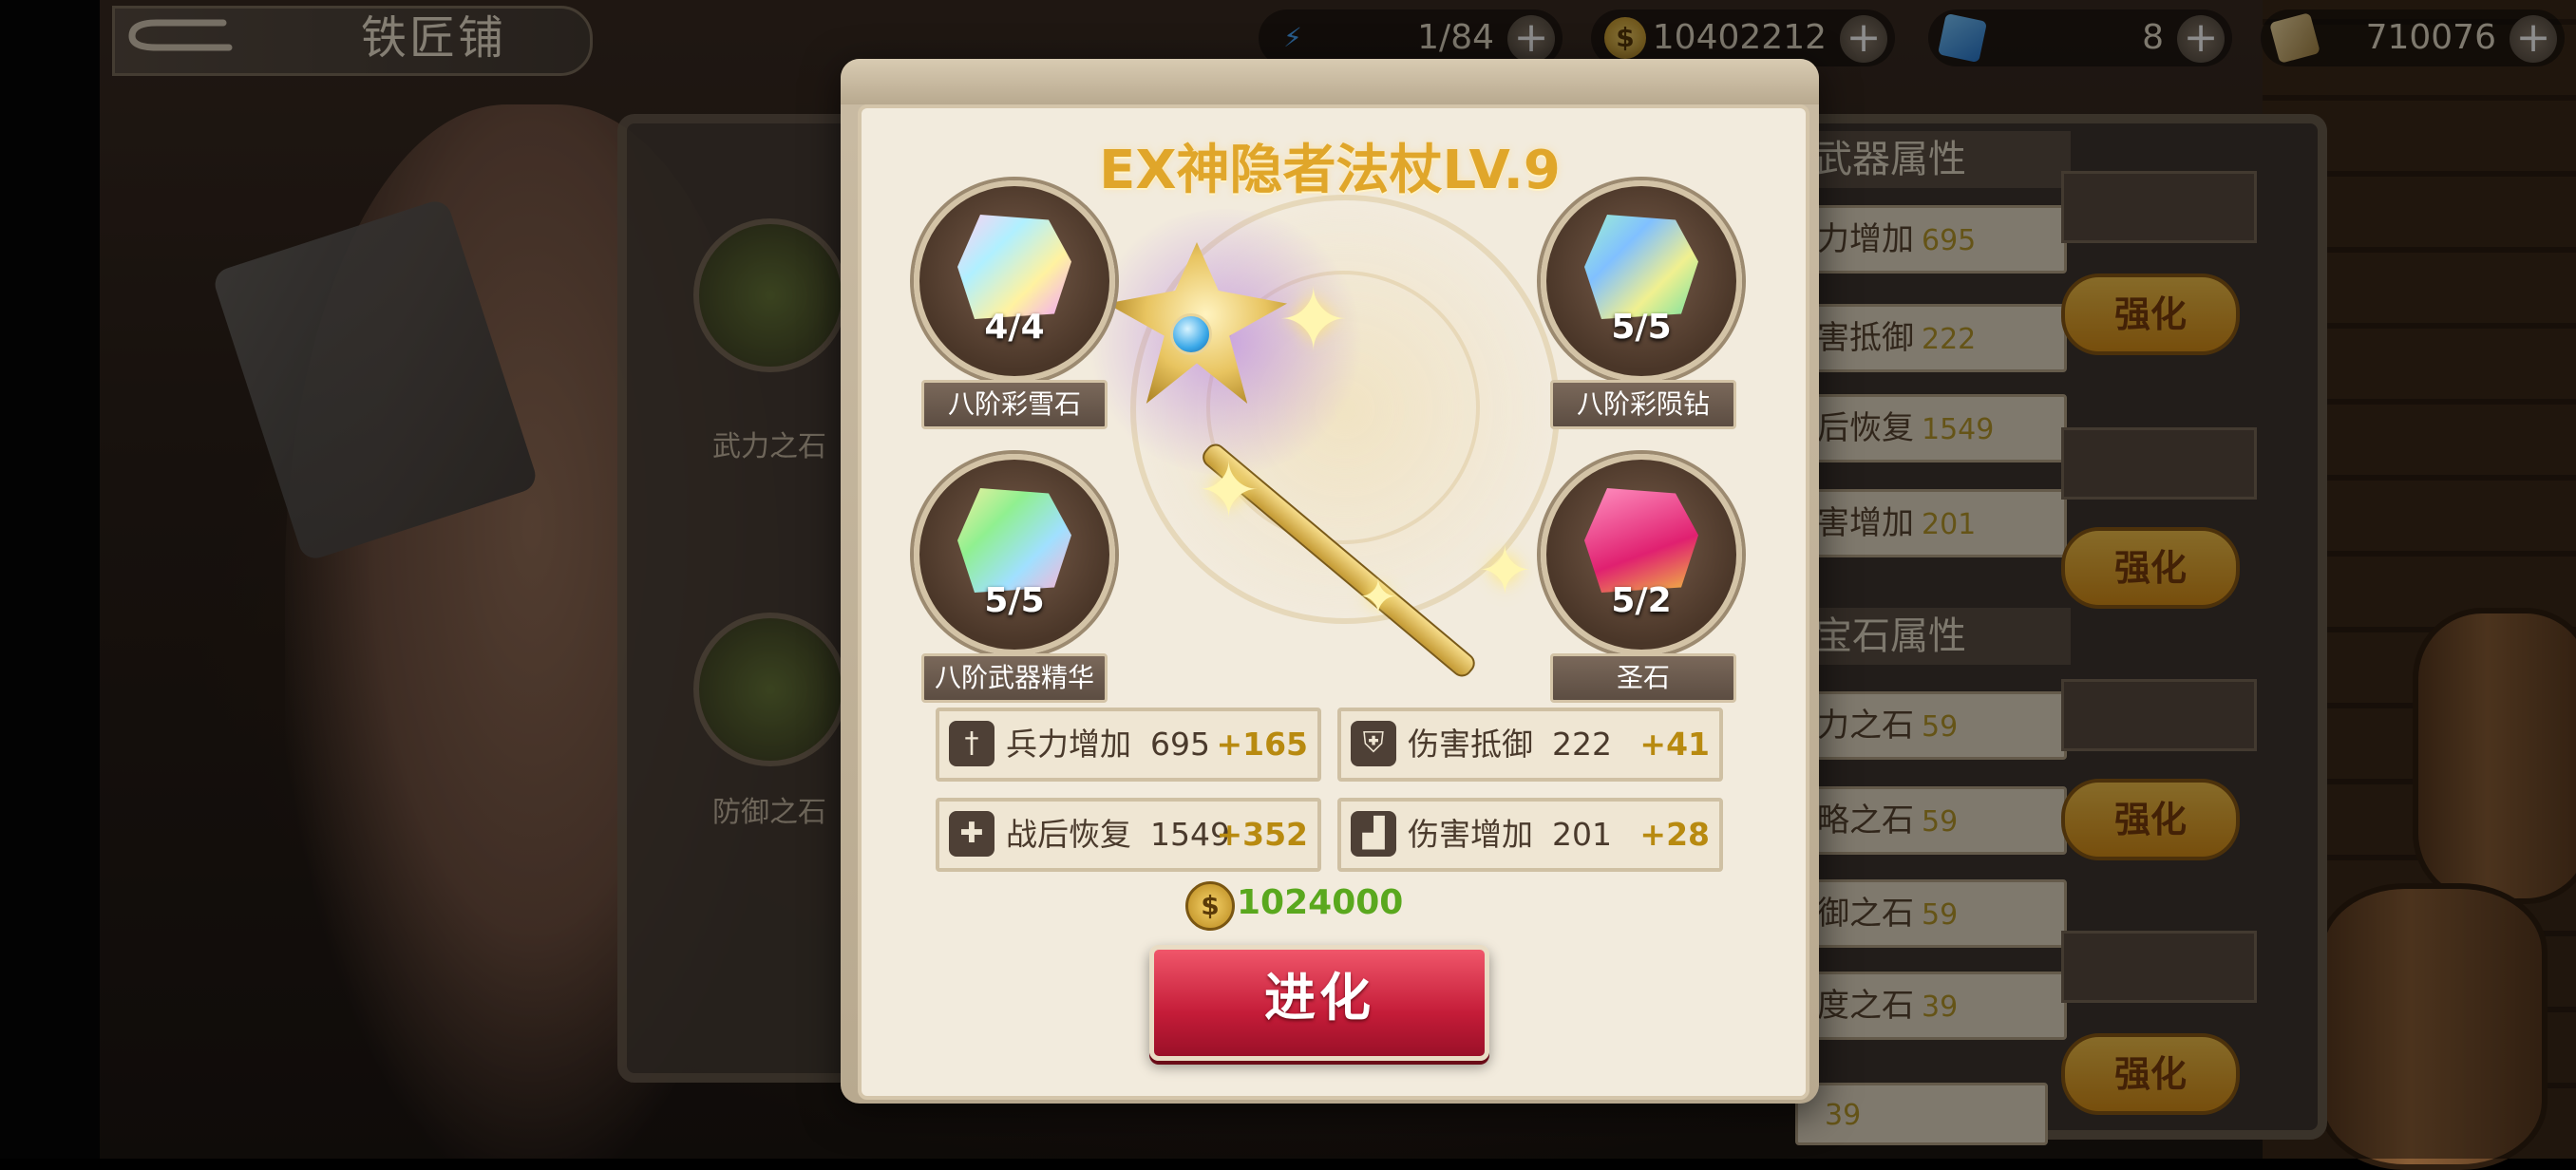  I want to click on stat-name: 战后恢复, so click(1068, 835).